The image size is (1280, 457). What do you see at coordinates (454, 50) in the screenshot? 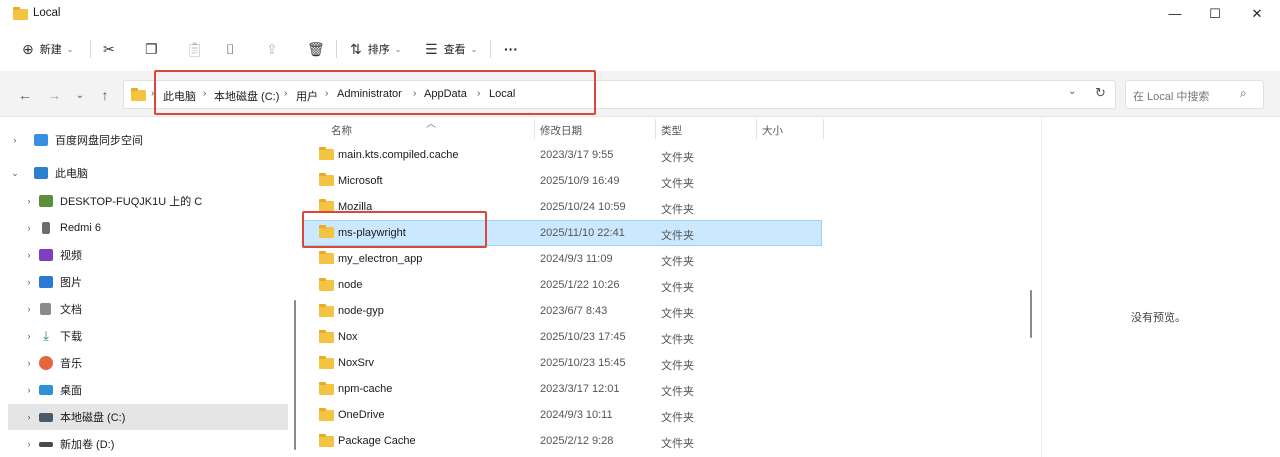
I see `view-label: 查看` at bounding box center [454, 50].